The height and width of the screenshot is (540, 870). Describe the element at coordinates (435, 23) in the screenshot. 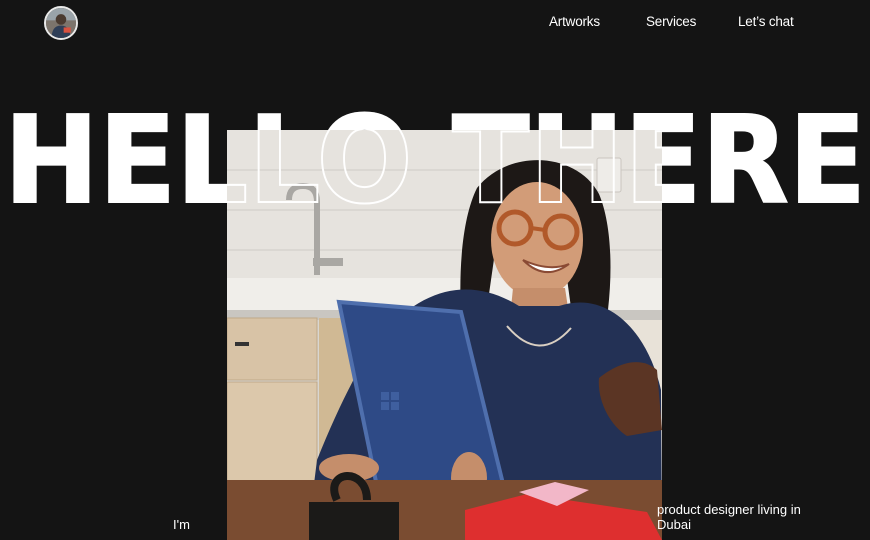

I see `main-nav: Artworks Services Let’s chat` at that location.